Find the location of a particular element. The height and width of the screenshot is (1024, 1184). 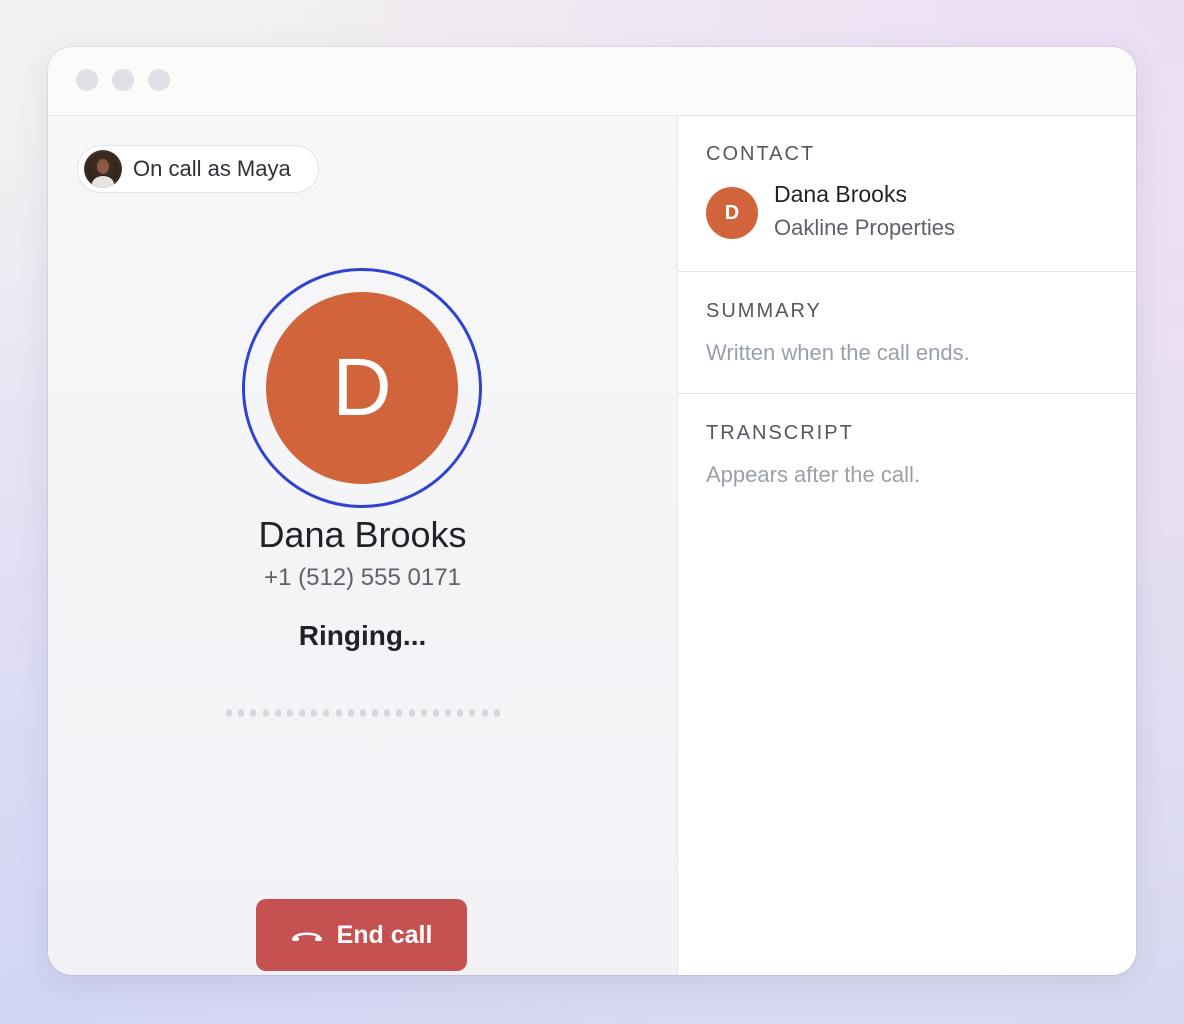

summary-section-title: SUMMARY is located at coordinates (764, 311).